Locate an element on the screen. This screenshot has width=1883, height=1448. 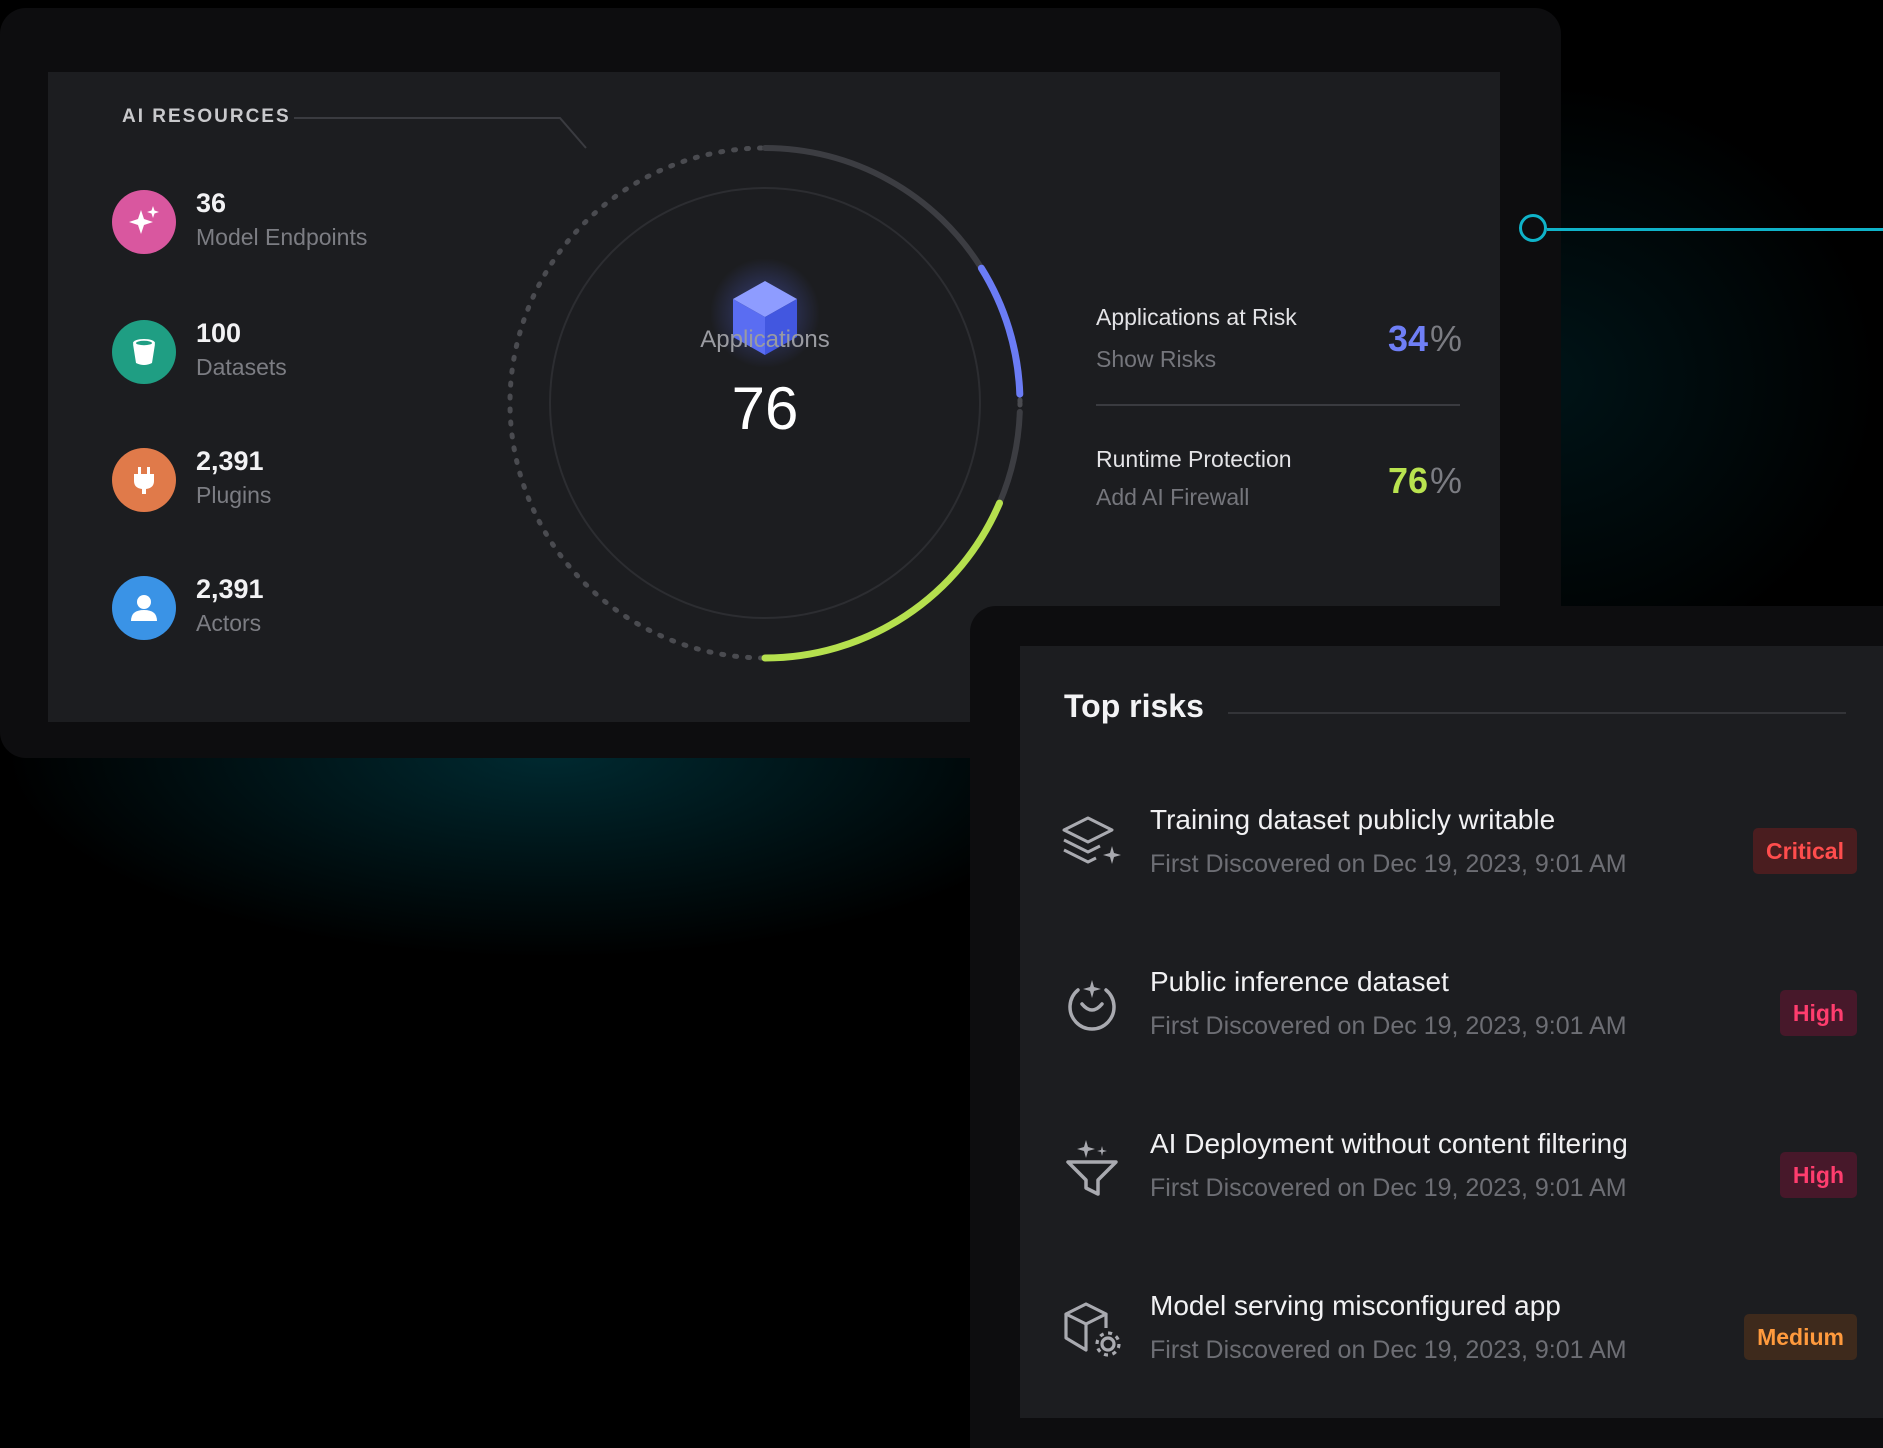
add-ai-firewall-link: Add AI Firewall is located at coordinates (1172, 497).